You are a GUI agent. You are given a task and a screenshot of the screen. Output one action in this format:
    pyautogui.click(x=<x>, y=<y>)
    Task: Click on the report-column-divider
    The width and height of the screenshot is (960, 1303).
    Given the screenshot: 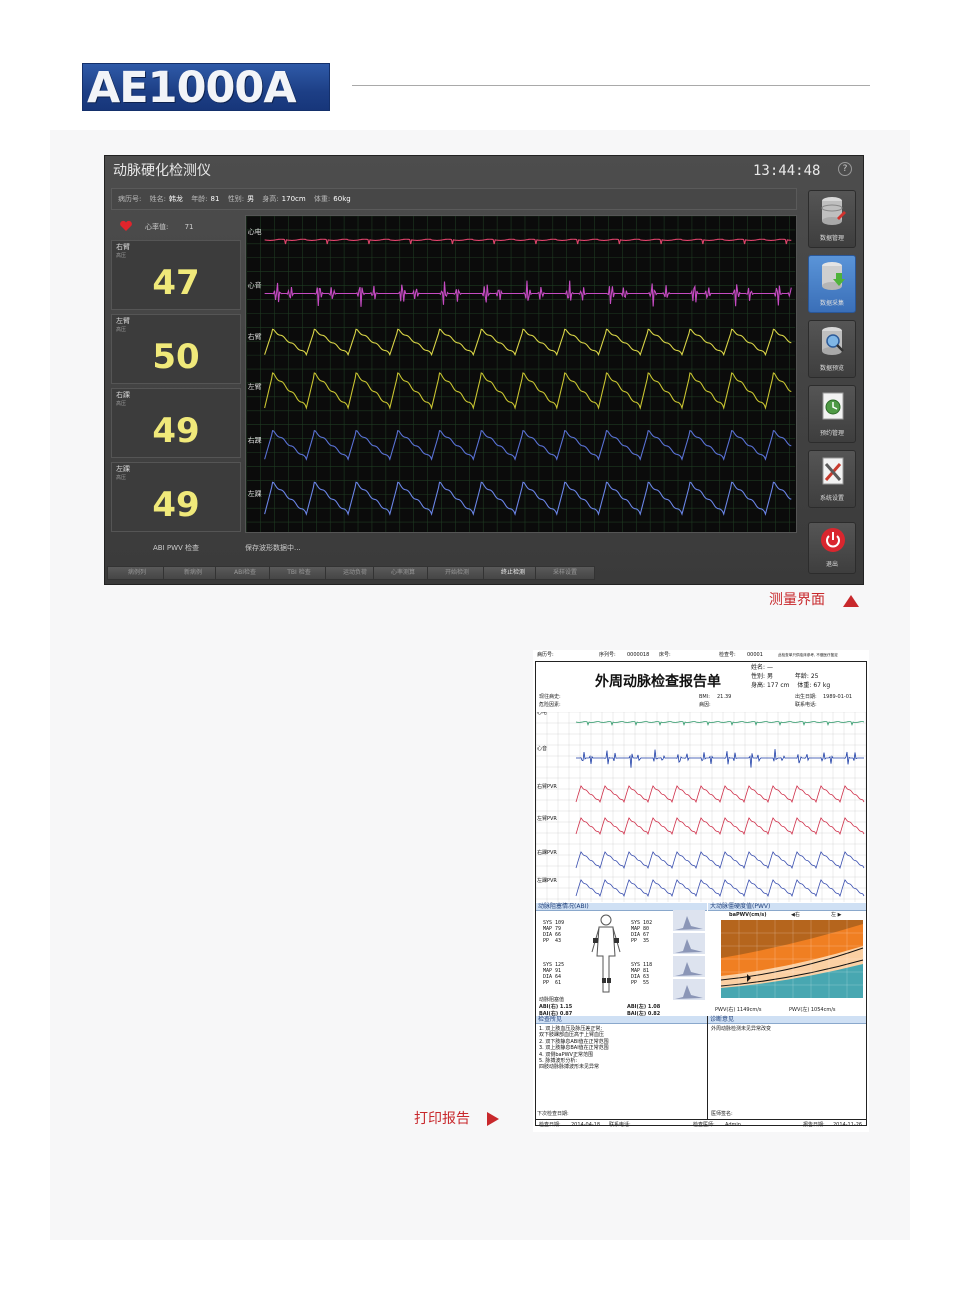 What is the action you would take?
    pyautogui.click(x=707, y=1068)
    